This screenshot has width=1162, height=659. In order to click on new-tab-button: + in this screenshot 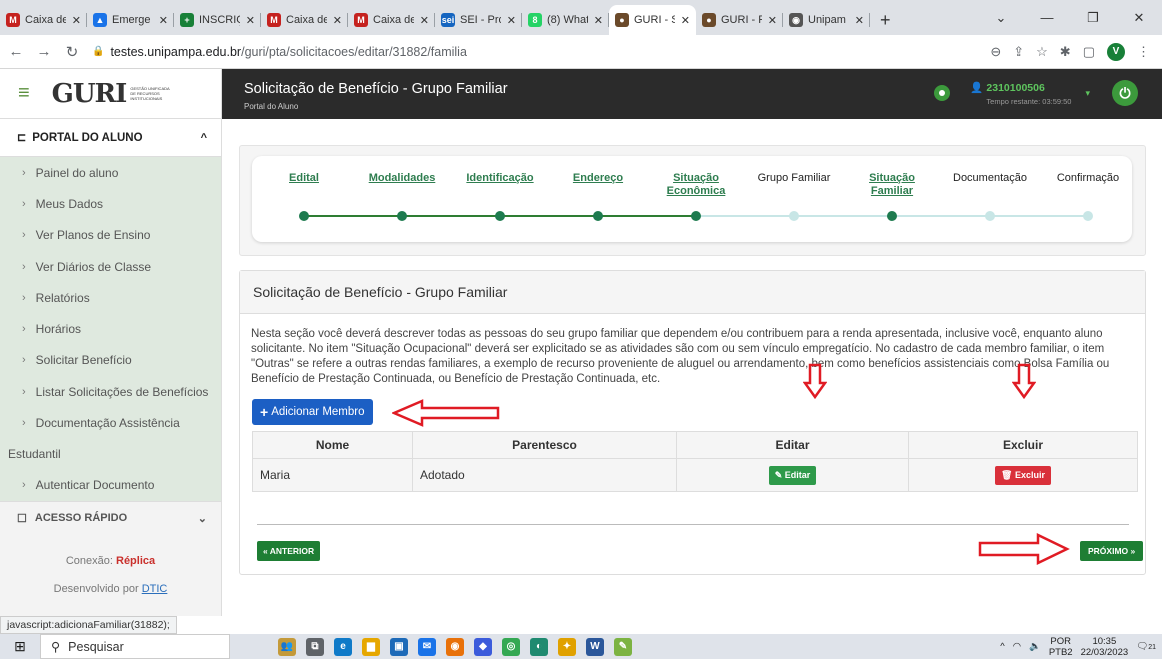, I will do `click(885, 20)`.